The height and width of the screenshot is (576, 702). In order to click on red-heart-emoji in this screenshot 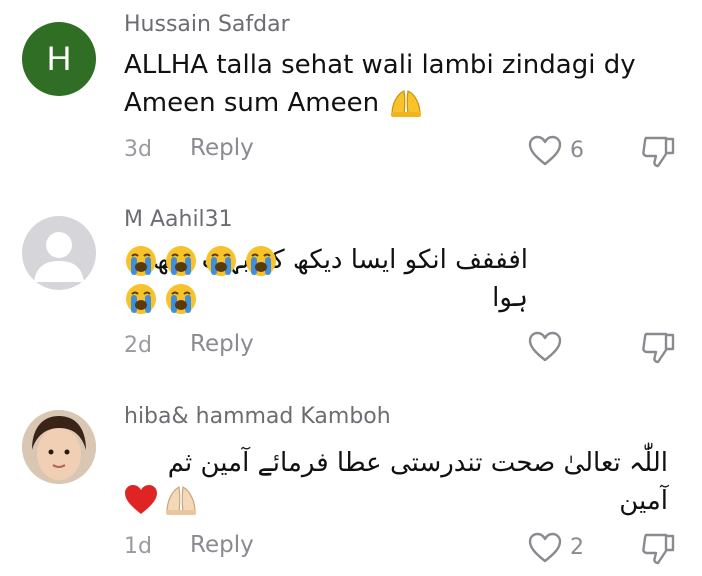, I will do `click(141, 500)`.